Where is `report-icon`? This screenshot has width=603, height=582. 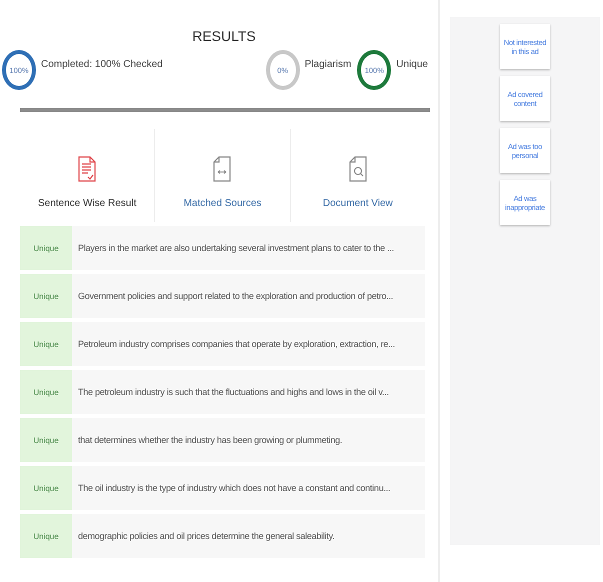 report-icon is located at coordinates (87, 169).